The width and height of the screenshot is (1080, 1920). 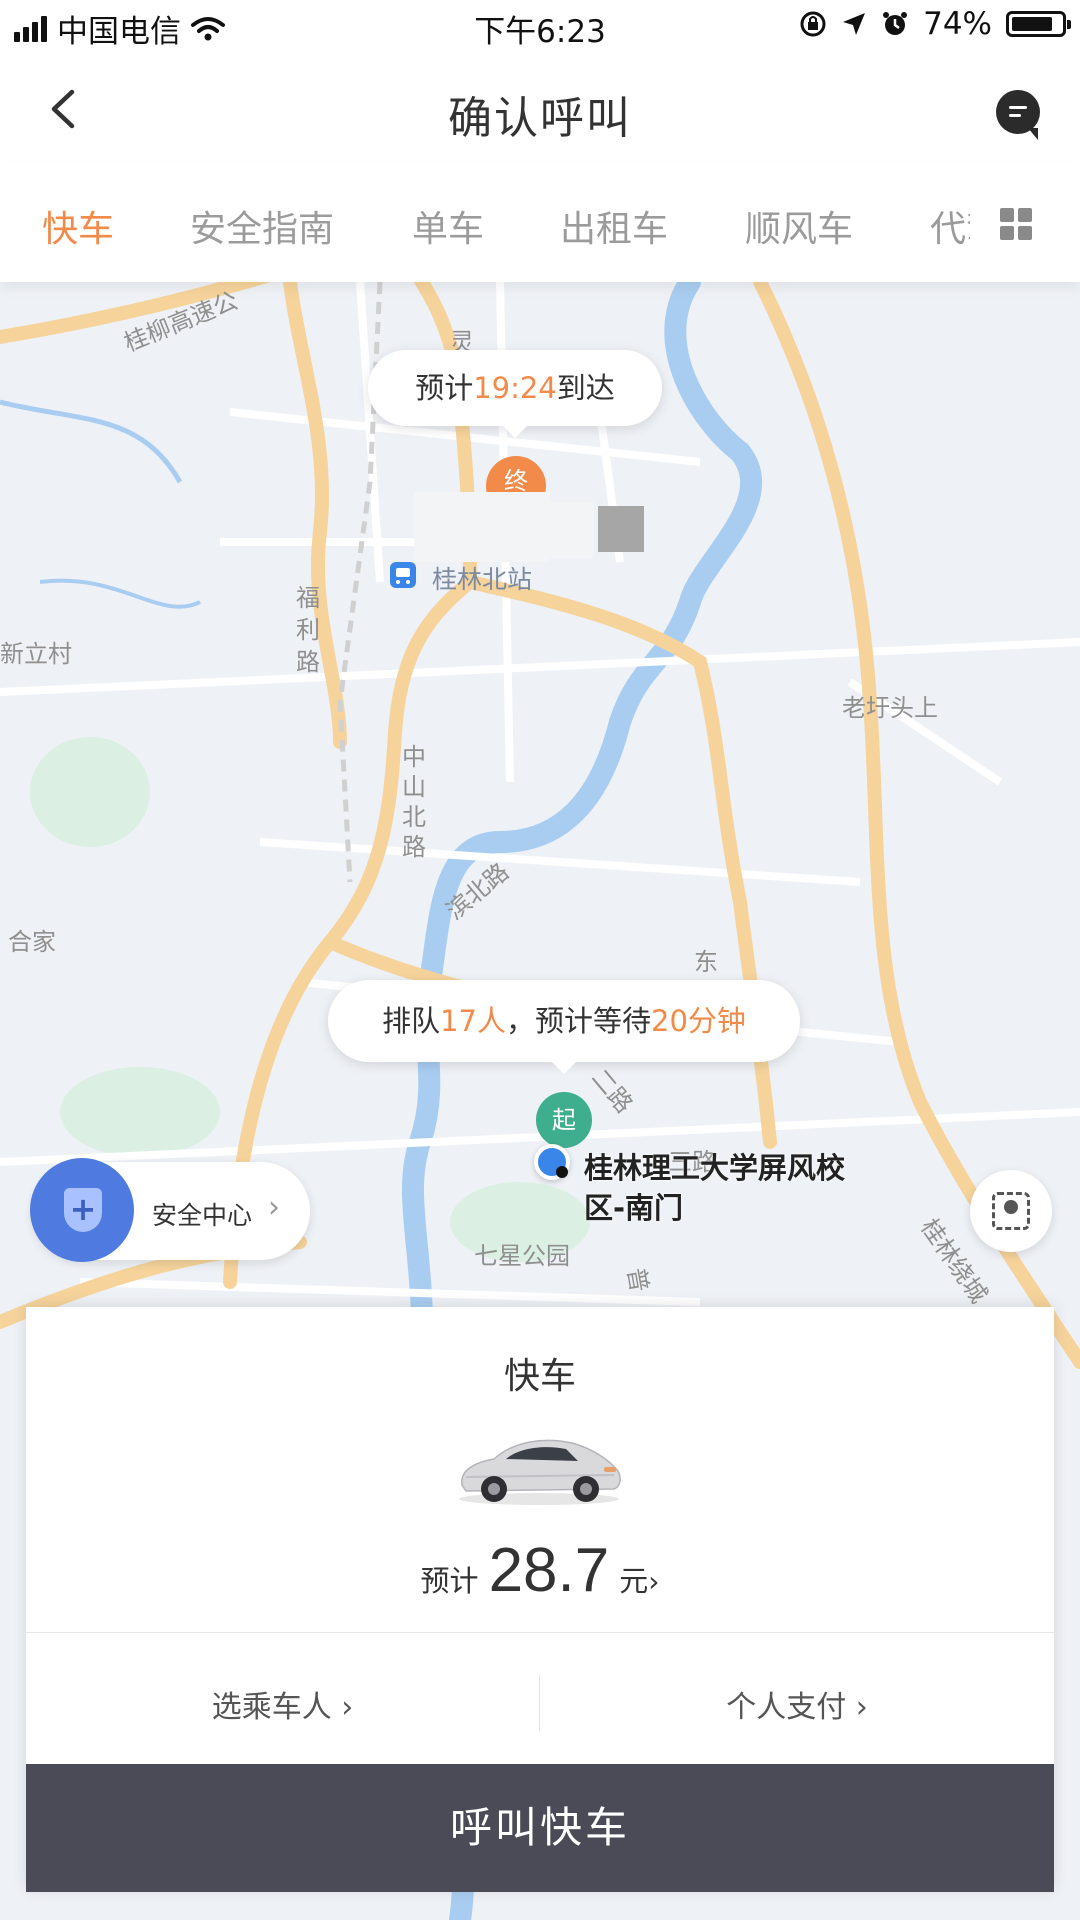 I want to click on map-label-zhongshan-north-road: 中山北路, so click(x=414, y=802).